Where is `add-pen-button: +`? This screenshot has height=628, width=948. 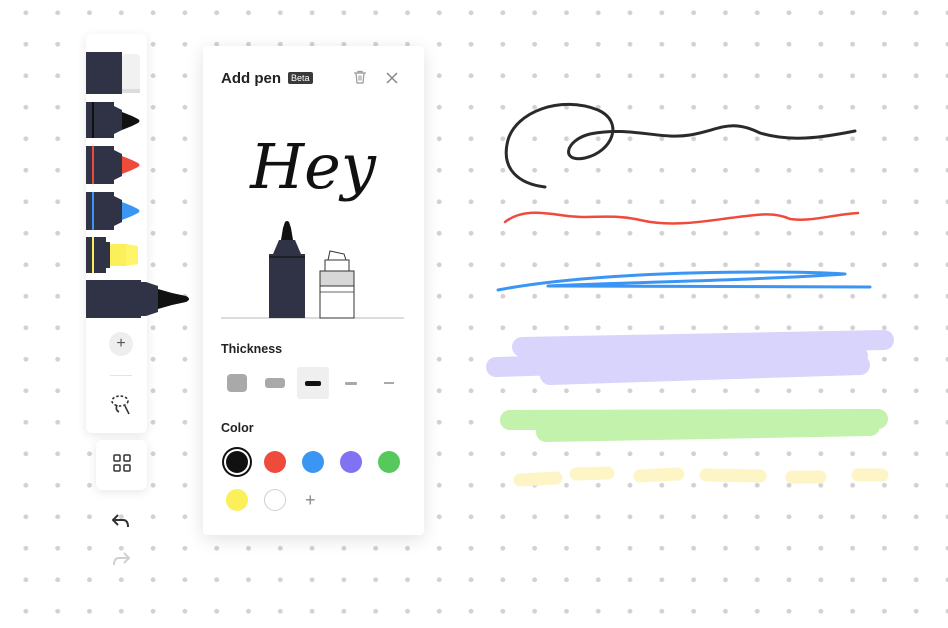 add-pen-button: + is located at coordinates (121, 344).